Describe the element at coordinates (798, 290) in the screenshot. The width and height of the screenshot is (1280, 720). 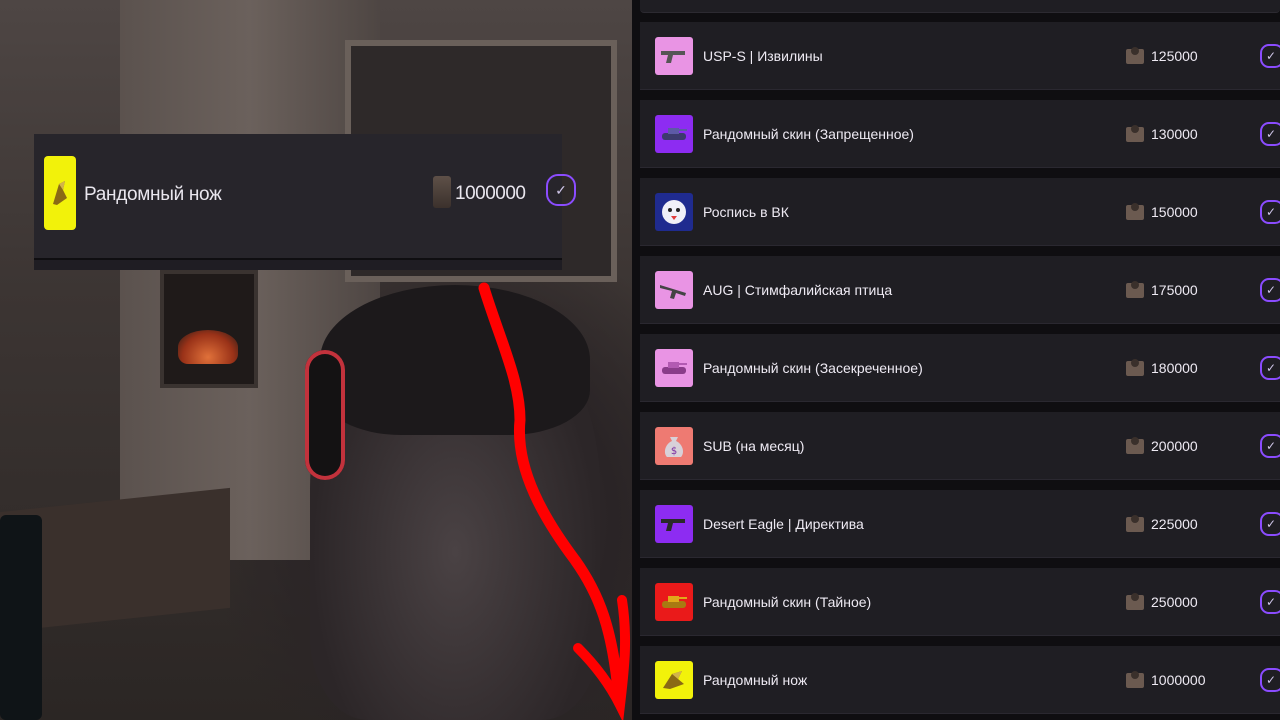
I see `reward-name: AUG | Стимфалийская птица` at that location.